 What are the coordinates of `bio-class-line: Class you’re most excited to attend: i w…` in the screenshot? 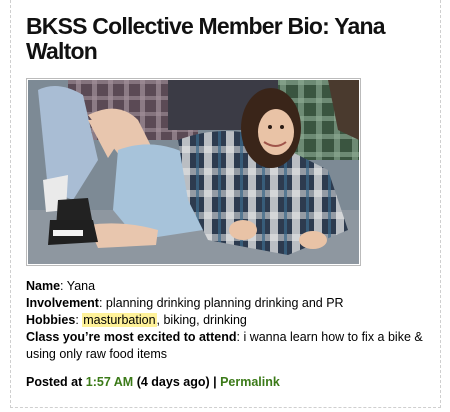 It's located at (224, 345).